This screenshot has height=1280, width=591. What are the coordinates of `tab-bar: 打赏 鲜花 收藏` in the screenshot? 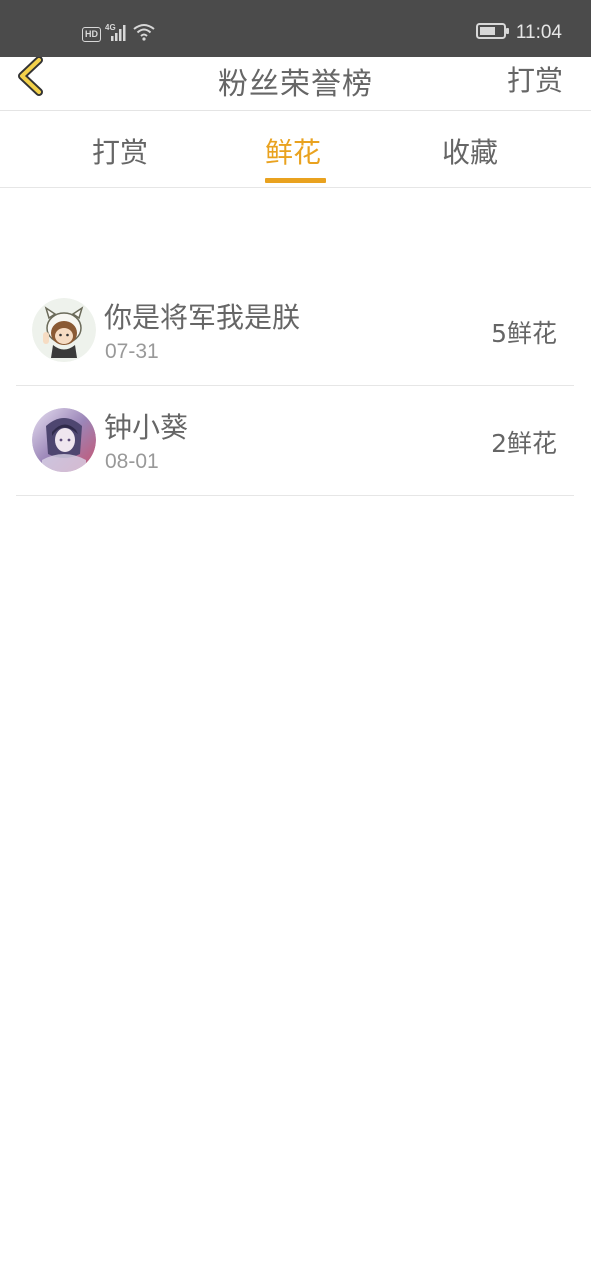 It's located at (295, 149).